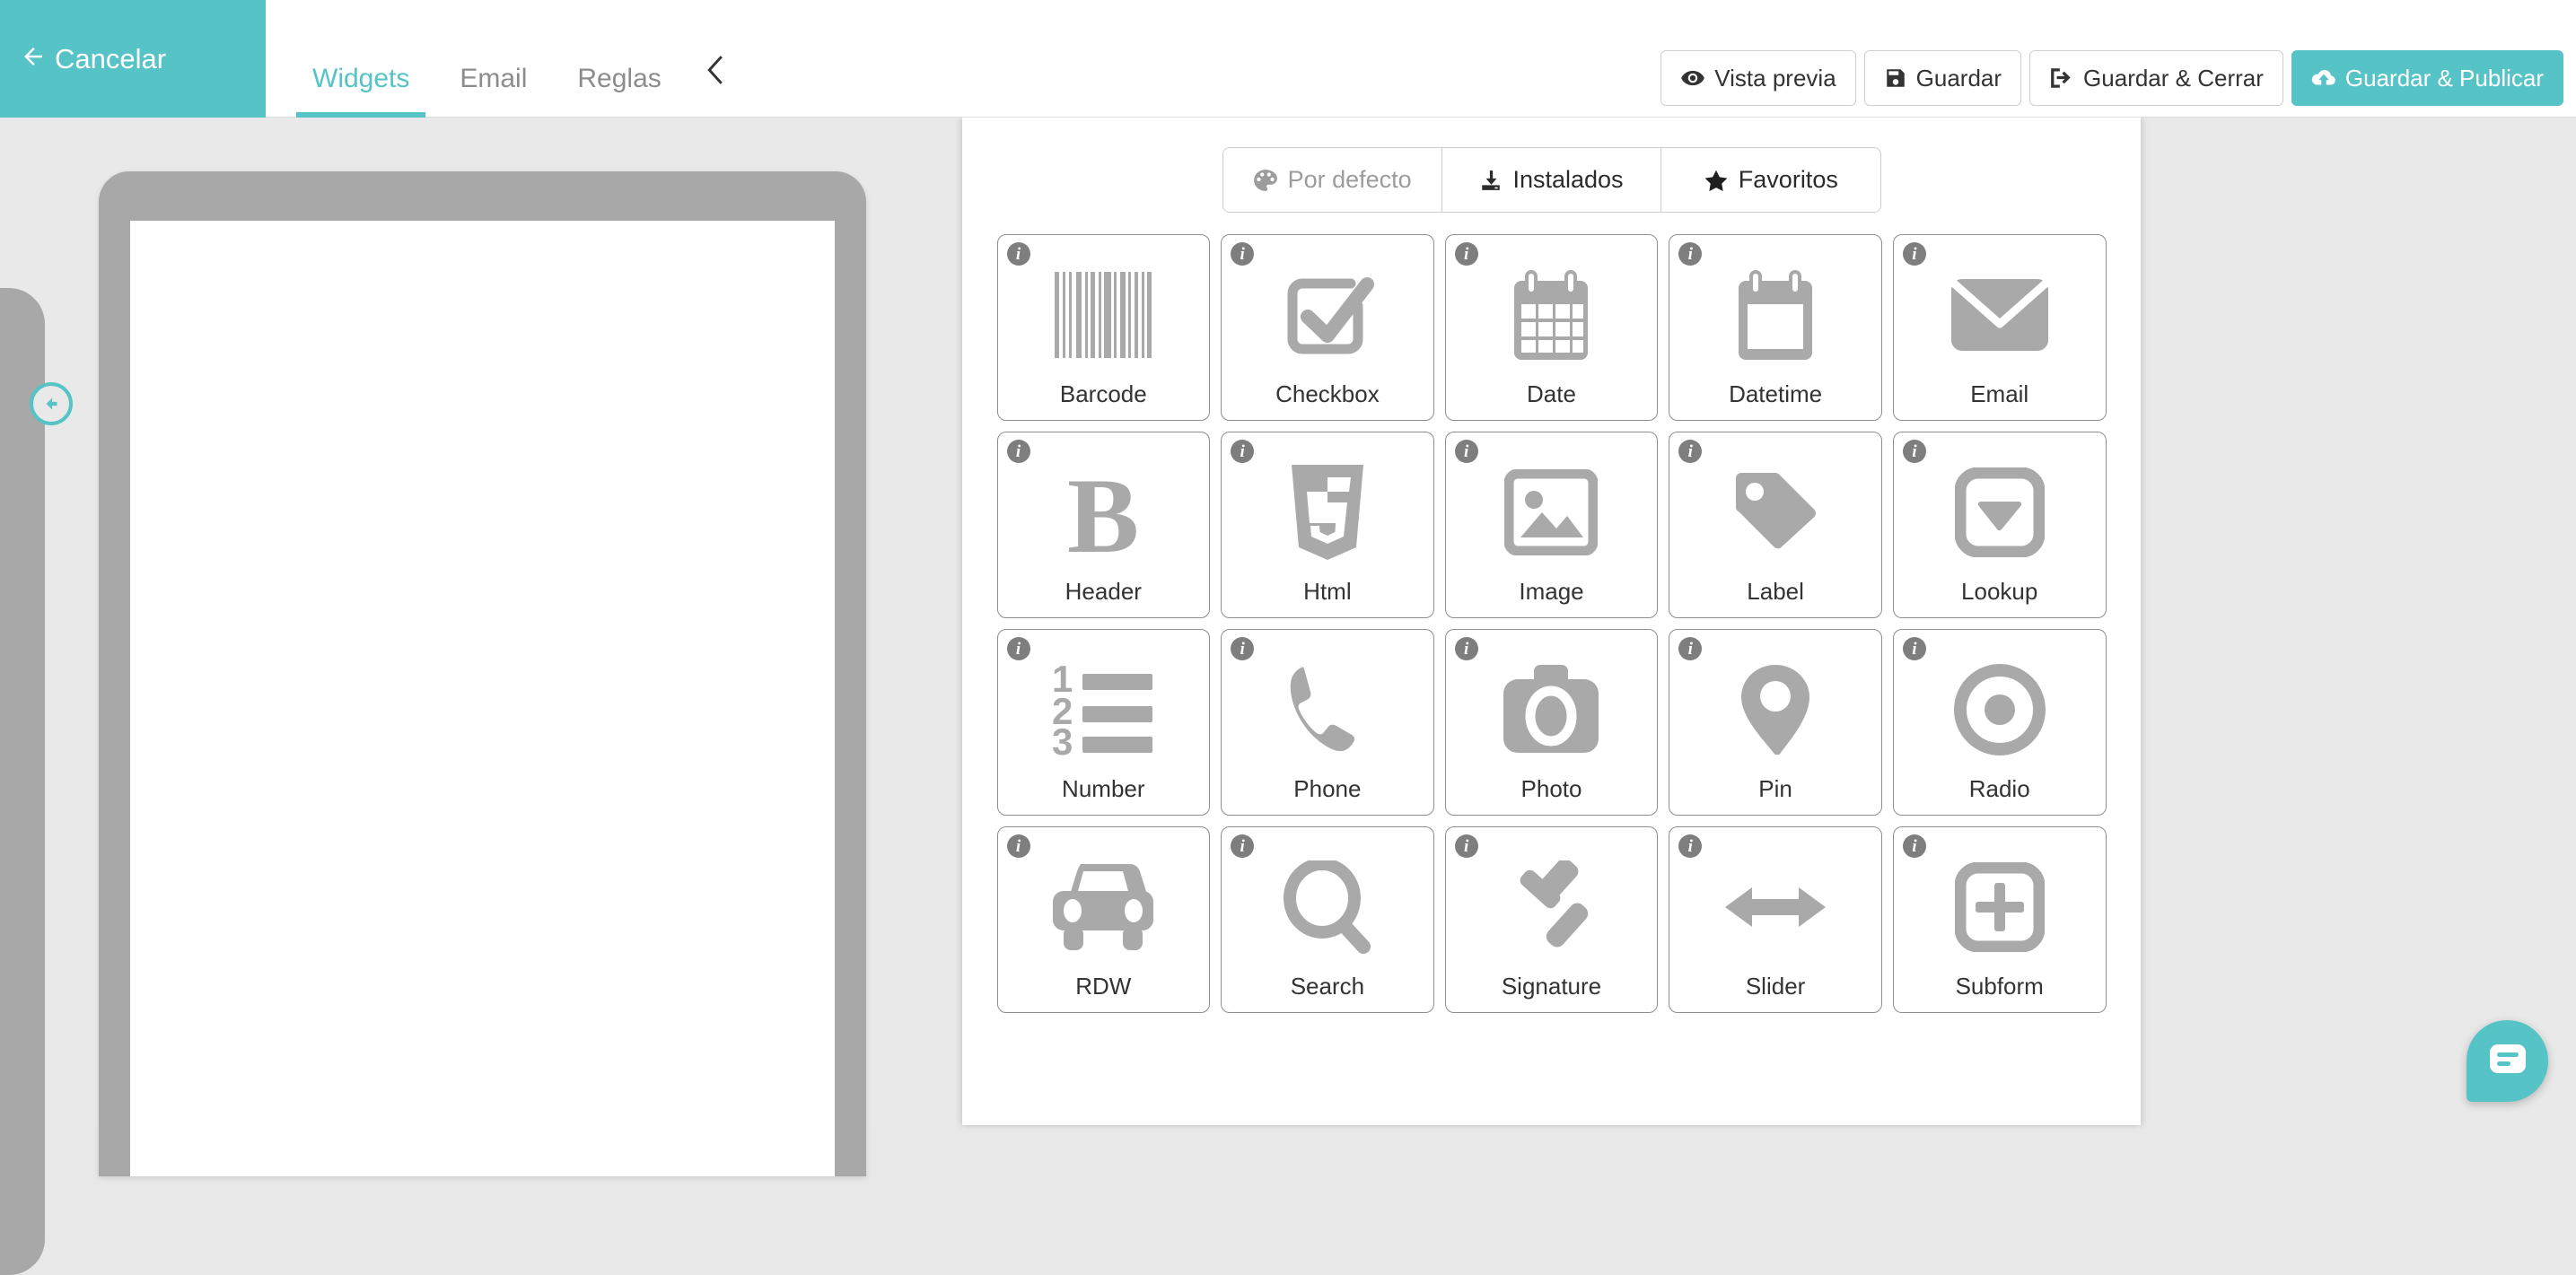  Describe the element at coordinates (1775, 986) in the screenshot. I see `widget-label: Slider` at that location.